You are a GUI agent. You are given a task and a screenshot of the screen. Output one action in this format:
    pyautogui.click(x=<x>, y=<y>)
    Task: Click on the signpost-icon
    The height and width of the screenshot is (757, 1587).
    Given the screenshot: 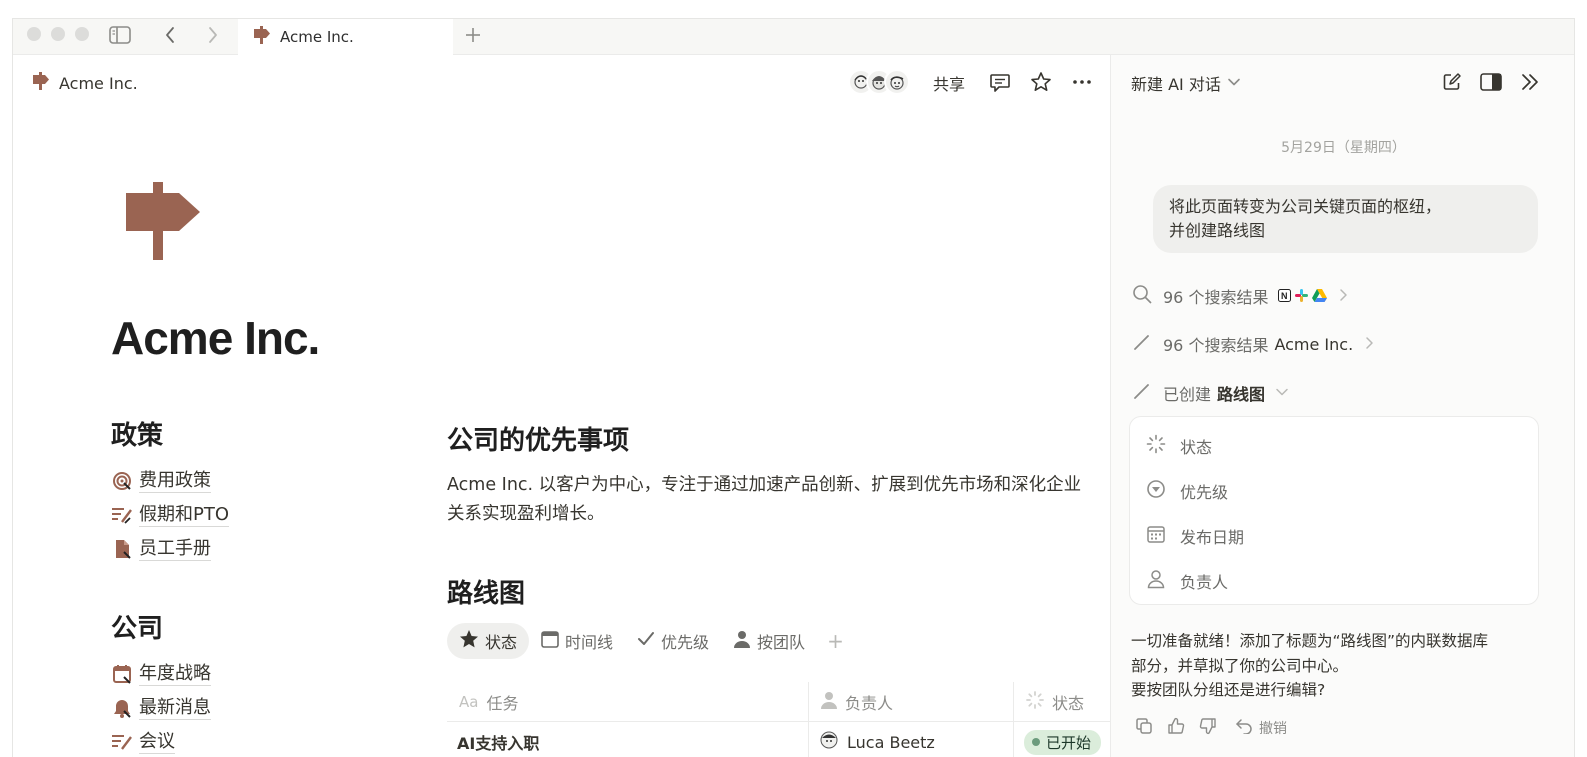 What is the action you would take?
    pyautogui.click(x=41, y=83)
    